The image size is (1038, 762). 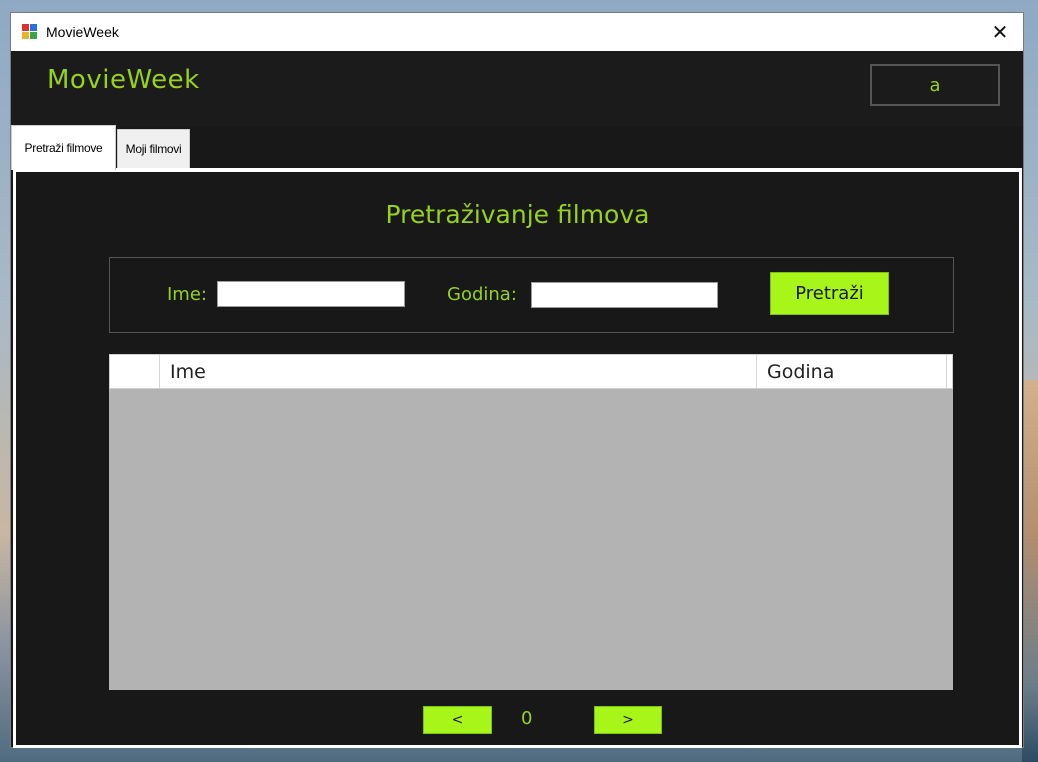 What do you see at coordinates (624, 295) in the screenshot?
I see `year-input` at bounding box center [624, 295].